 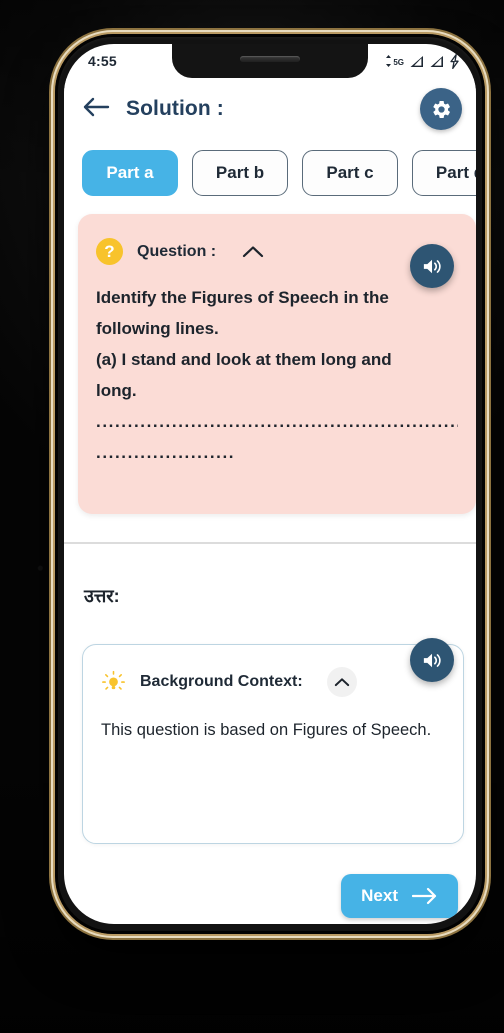 I want to click on background-context-label: Background Context:, so click(x=221, y=681).